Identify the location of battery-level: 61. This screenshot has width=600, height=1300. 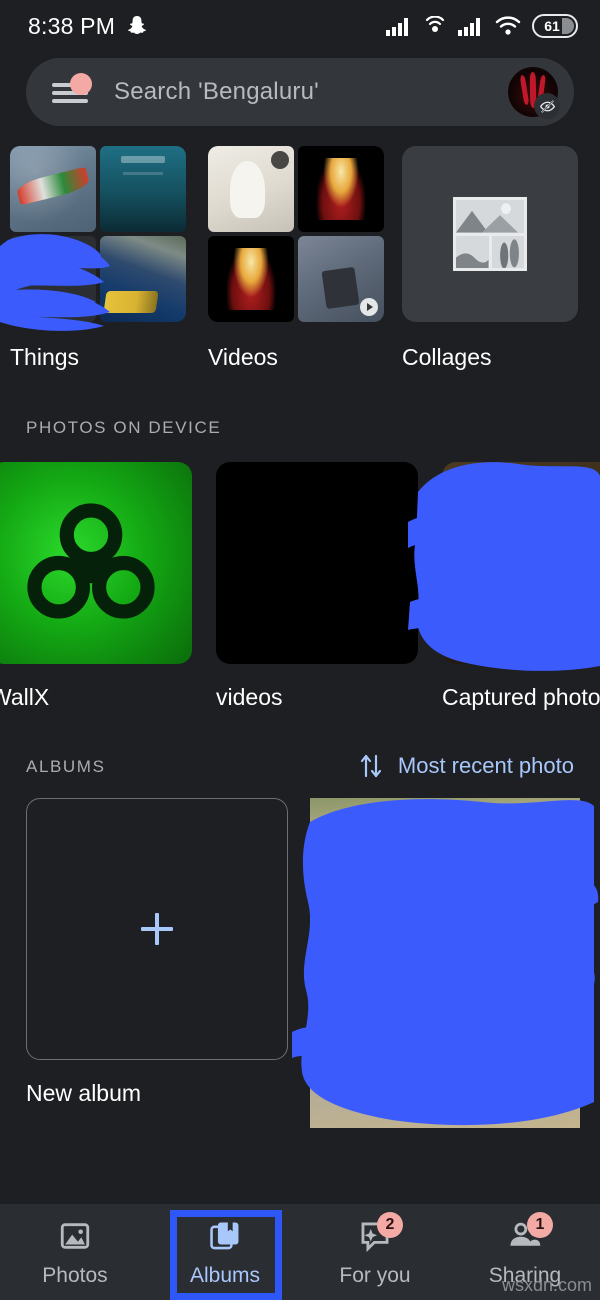
(552, 26).